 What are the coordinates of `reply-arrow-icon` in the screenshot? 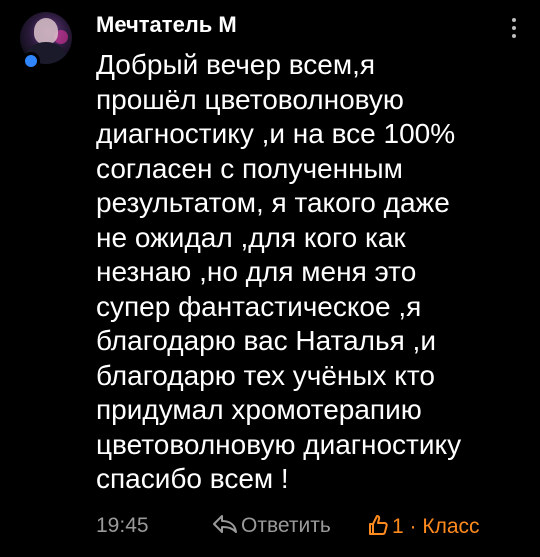 It's located at (225, 524).